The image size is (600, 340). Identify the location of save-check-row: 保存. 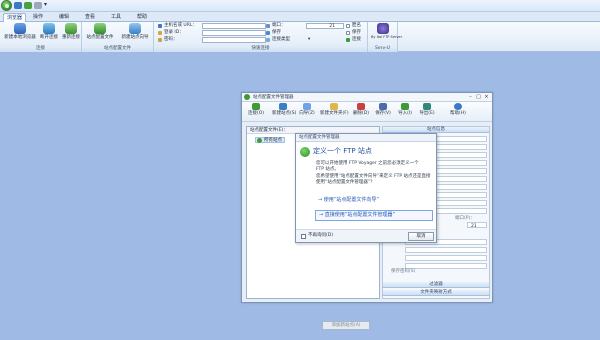
(357, 33).